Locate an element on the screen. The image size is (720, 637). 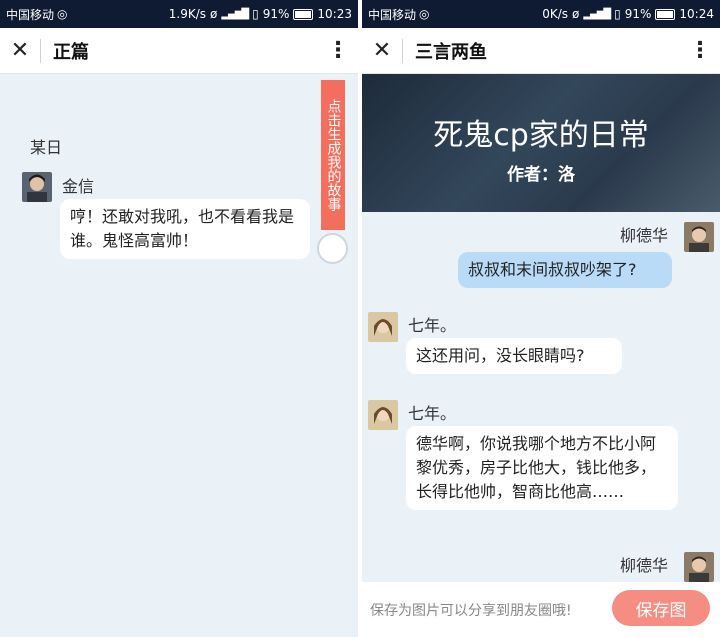
title-bar: ✕ 三言两鱼 ⋮ is located at coordinates (541, 51).